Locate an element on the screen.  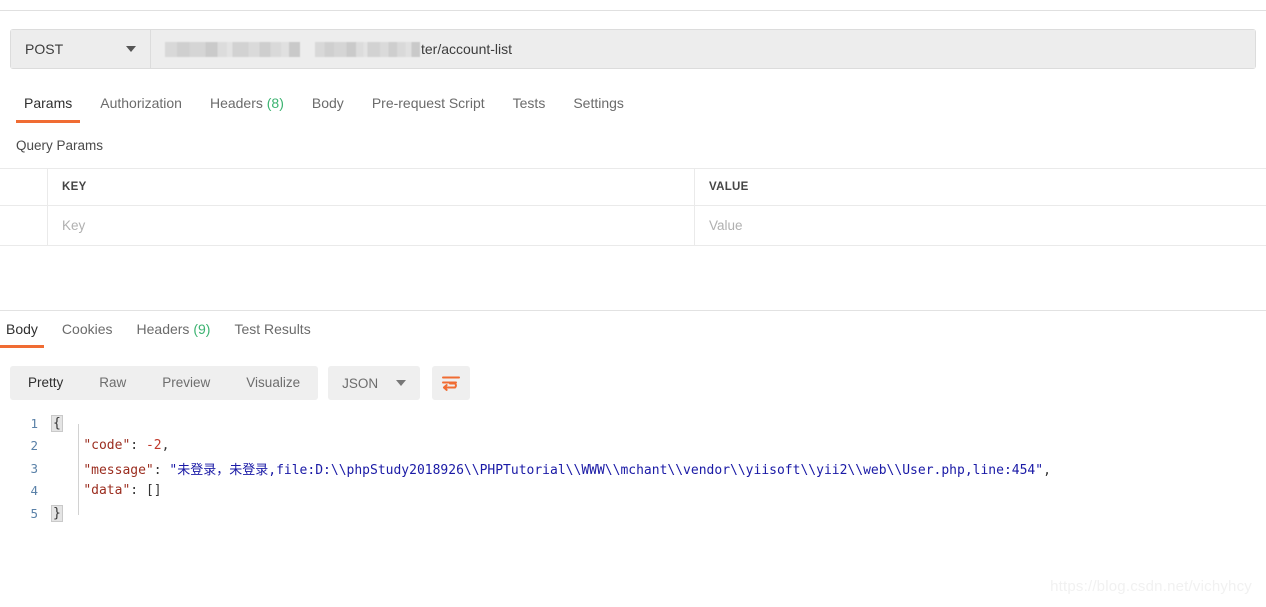
word-wrap-button is located at coordinates (451, 383).